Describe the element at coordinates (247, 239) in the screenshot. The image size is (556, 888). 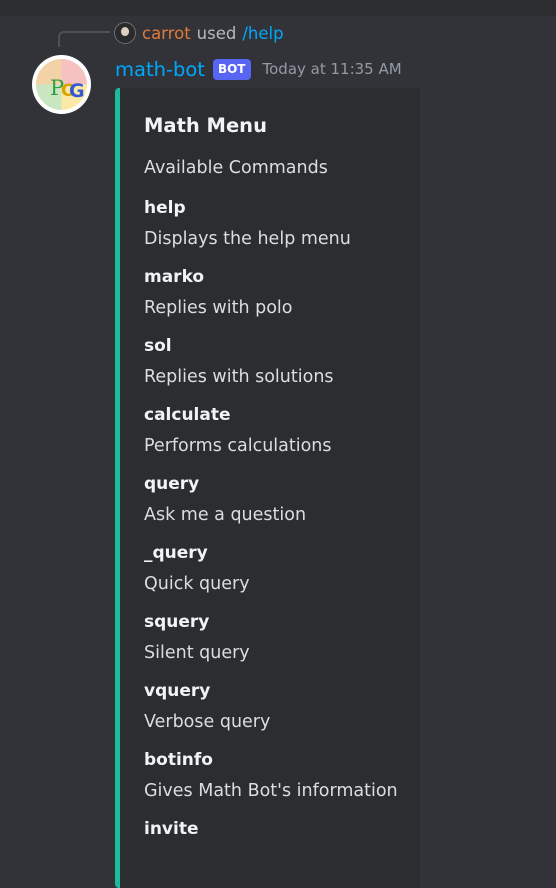
I see `field-value: Displays the help menu` at that location.